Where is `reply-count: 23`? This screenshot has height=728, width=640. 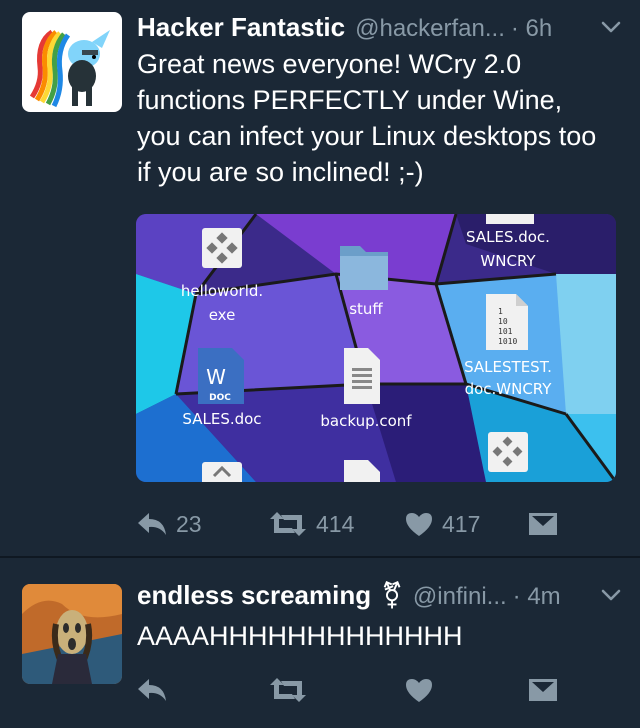 reply-count: 23 is located at coordinates (189, 523).